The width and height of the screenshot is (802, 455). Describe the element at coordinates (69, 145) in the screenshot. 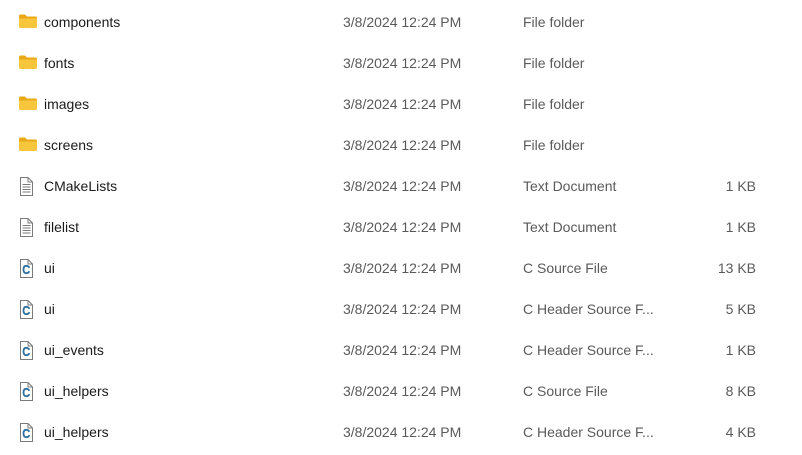

I see `file-name: screens` at that location.